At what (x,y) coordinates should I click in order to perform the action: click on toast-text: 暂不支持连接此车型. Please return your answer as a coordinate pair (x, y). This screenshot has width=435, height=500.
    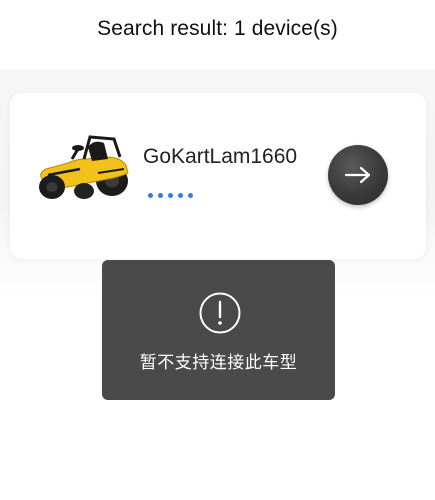
    Looking at the image, I should click on (218, 363).